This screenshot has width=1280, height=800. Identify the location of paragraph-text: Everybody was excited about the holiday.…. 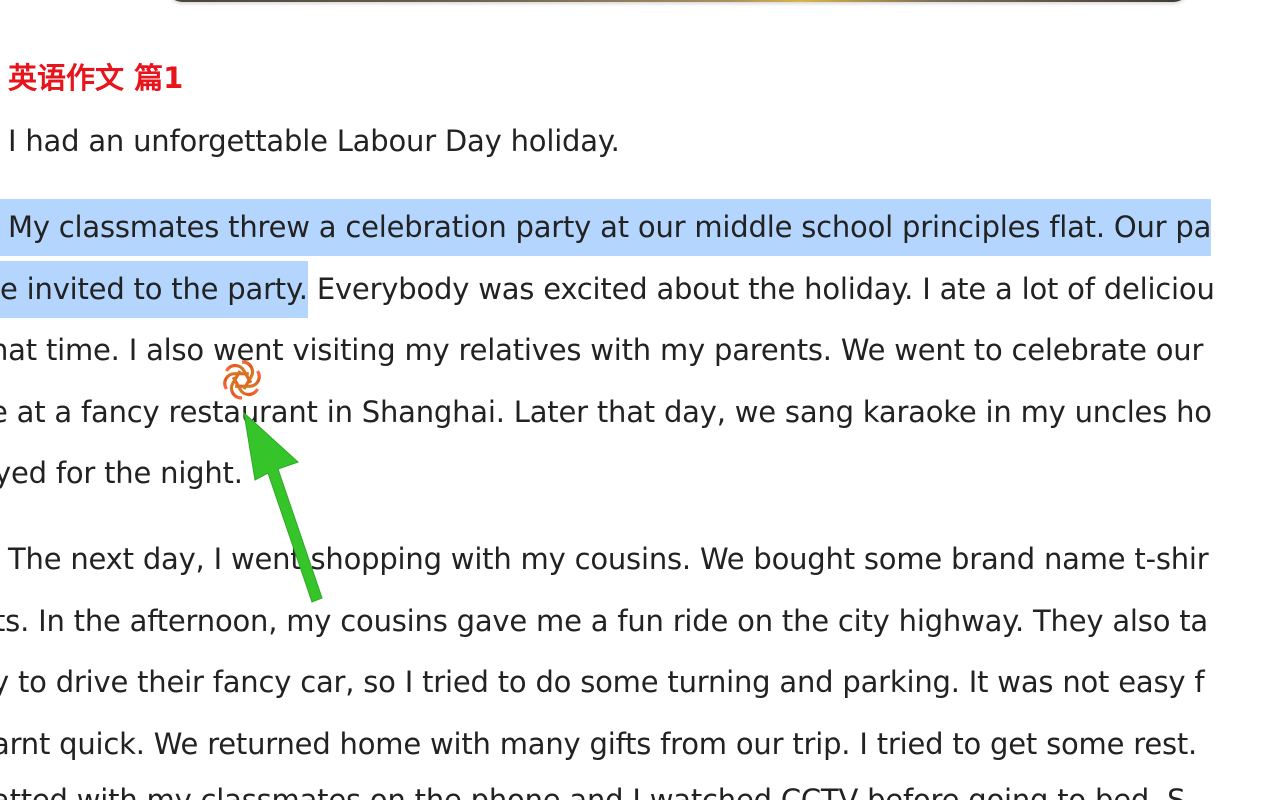
(761, 289).